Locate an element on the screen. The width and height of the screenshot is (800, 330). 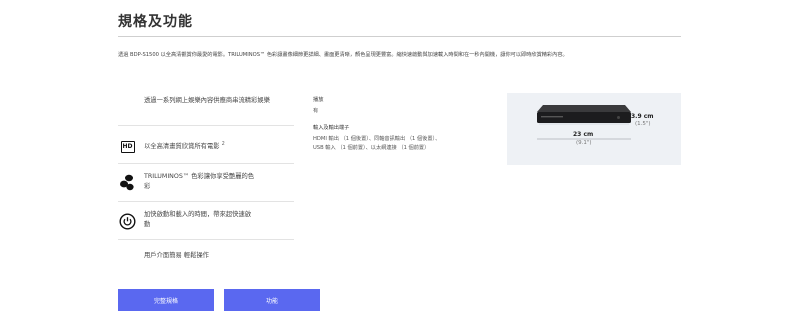
spec-playback: 播放 有 is located at coordinates (318, 105).